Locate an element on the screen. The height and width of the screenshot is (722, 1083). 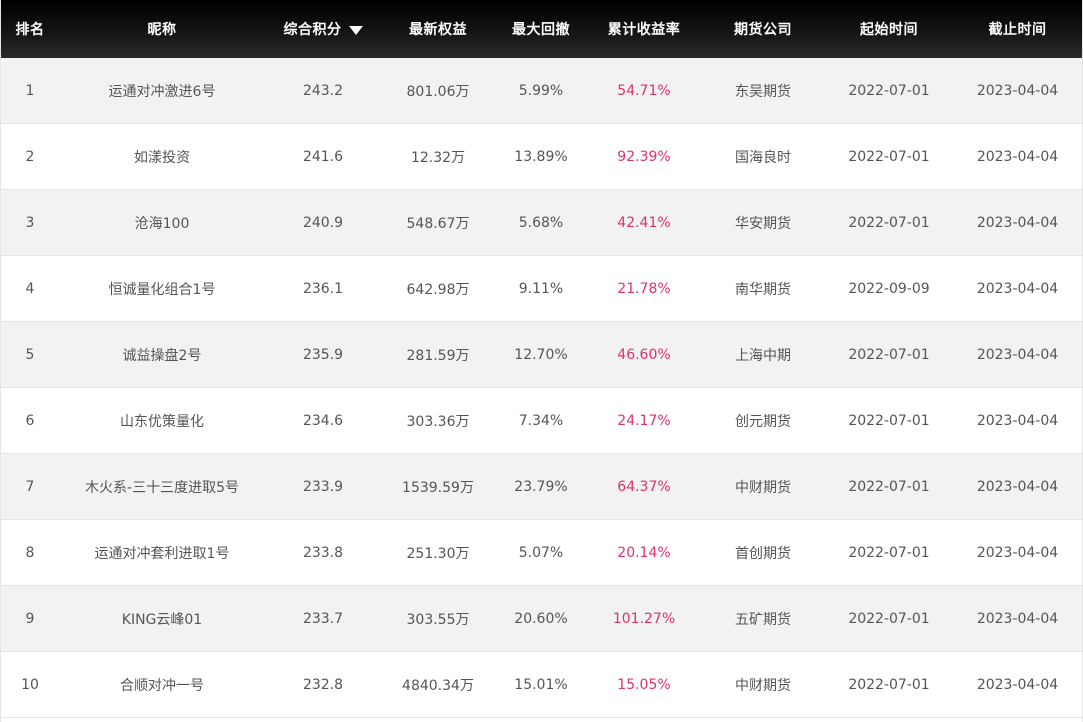
equity-cell-text: 303.36万 is located at coordinates (438, 421).